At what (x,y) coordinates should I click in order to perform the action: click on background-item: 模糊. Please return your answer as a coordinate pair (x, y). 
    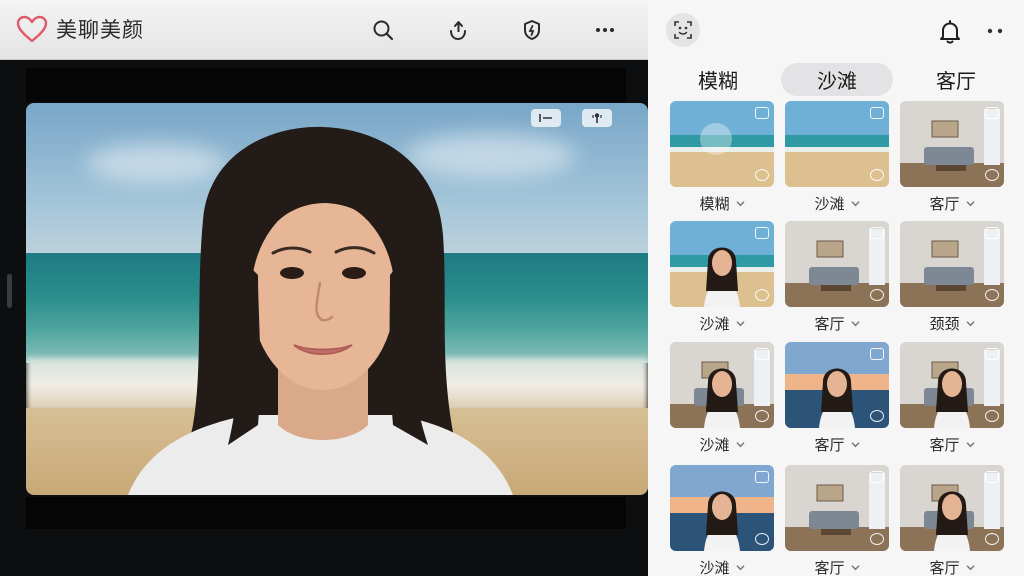
    Looking at the image, I should click on (722, 160).